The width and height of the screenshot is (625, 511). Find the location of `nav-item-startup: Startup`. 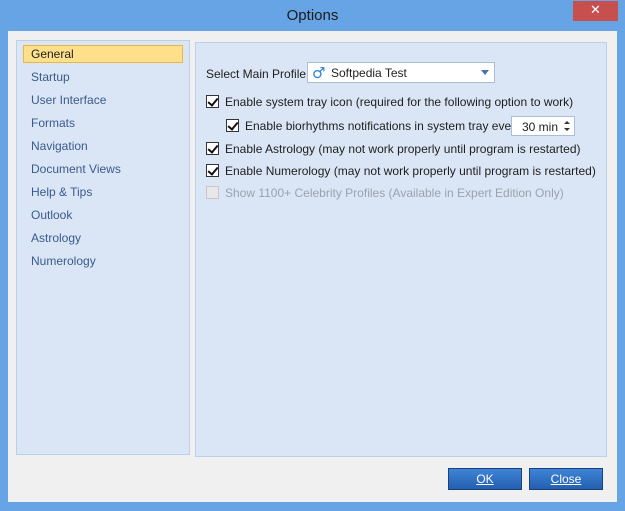

nav-item-startup: Startup is located at coordinates (103, 77).